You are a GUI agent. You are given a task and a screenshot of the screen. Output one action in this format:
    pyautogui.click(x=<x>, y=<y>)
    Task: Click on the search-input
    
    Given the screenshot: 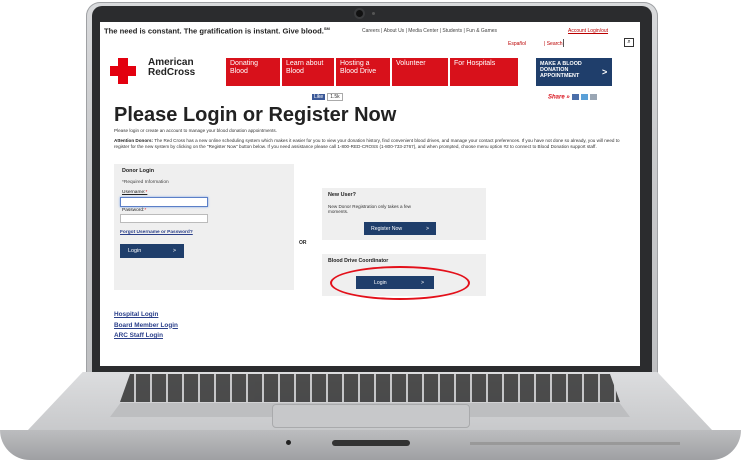 What is the action you would take?
    pyautogui.click(x=594, y=43)
    